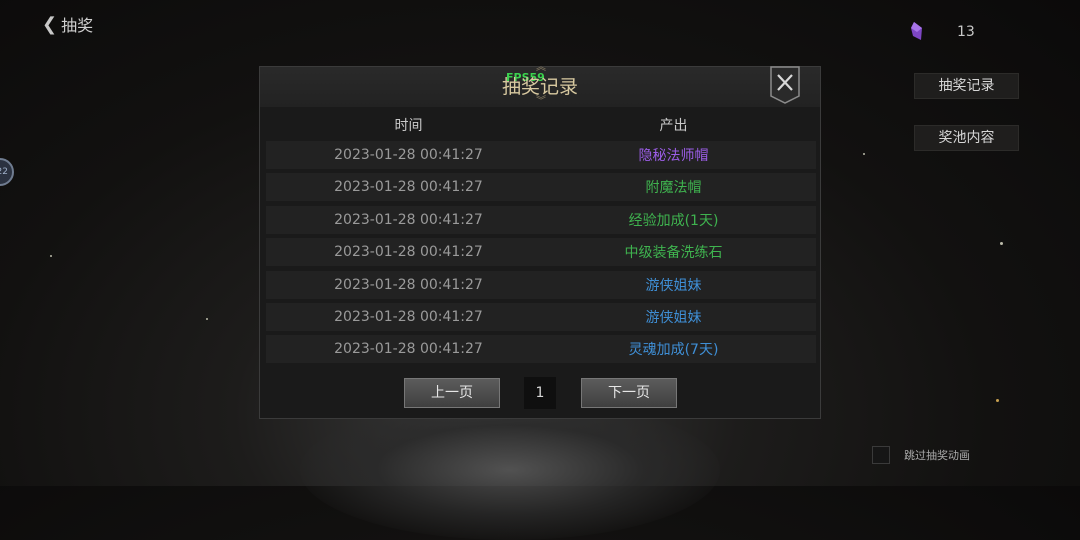 The height and width of the screenshot is (540, 1080). I want to click on back-button: ❮ 抽奖, so click(67, 24).